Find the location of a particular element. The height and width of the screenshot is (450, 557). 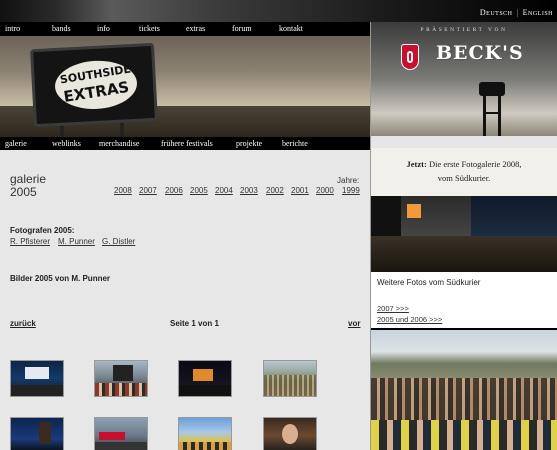

language-switcher: Deutsch | English is located at coordinates (516, 12).